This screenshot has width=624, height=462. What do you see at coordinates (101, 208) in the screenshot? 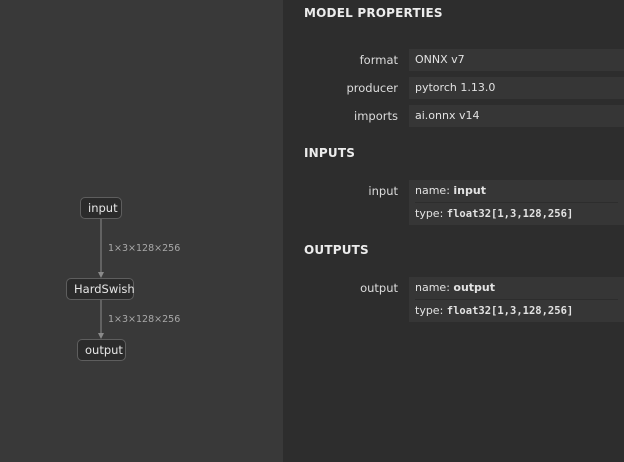
I see `node-input: input` at bounding box center [101, 208].